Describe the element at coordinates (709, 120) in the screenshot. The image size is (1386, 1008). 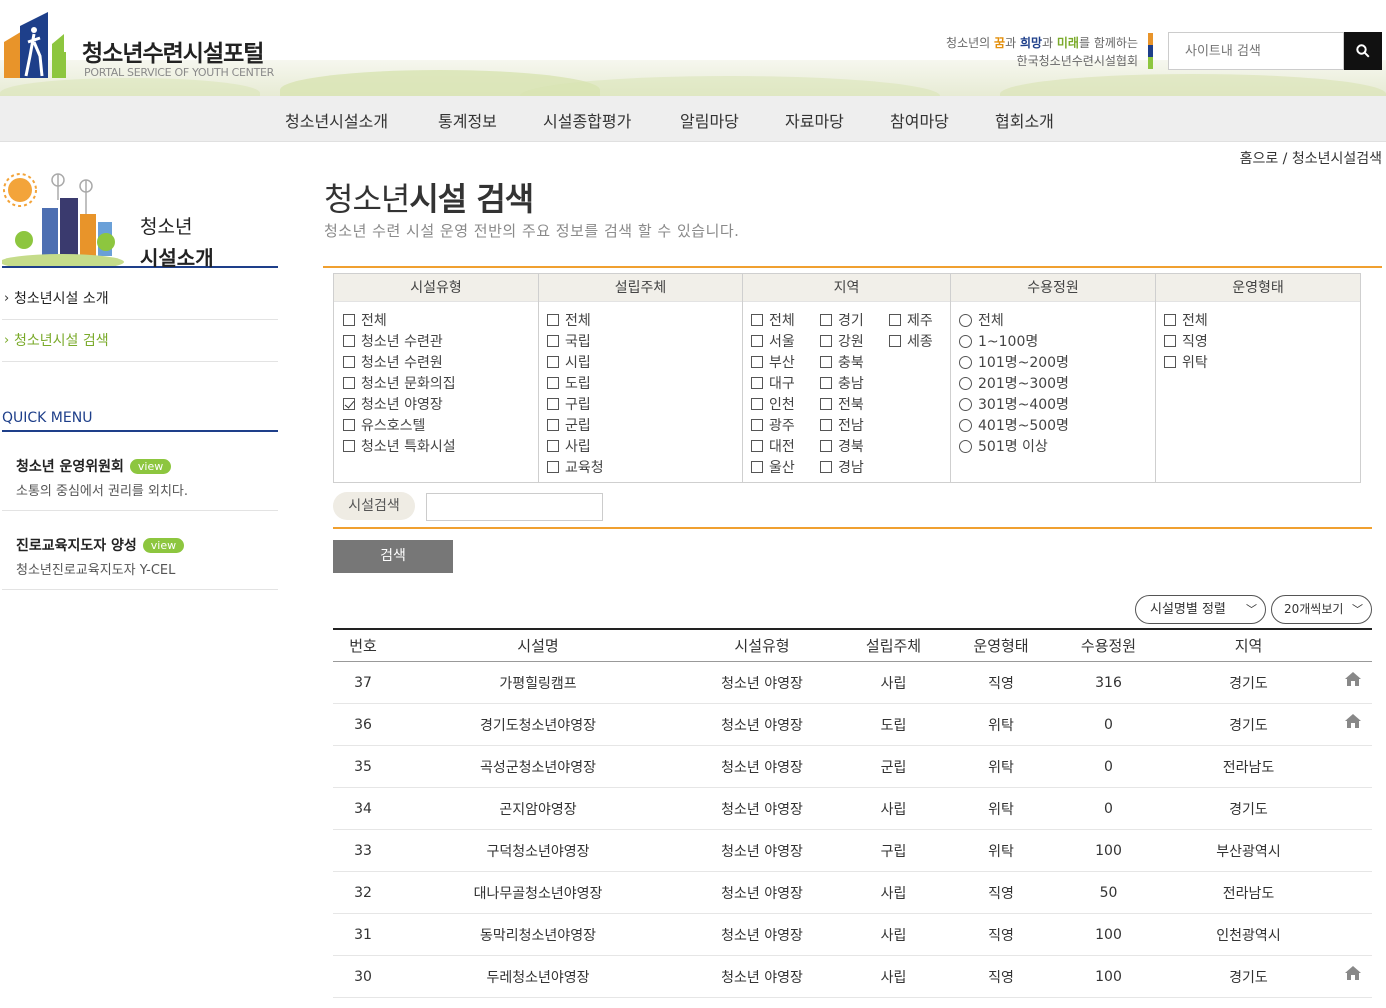
I see `nav-item-notice: 알림마당` at that location.